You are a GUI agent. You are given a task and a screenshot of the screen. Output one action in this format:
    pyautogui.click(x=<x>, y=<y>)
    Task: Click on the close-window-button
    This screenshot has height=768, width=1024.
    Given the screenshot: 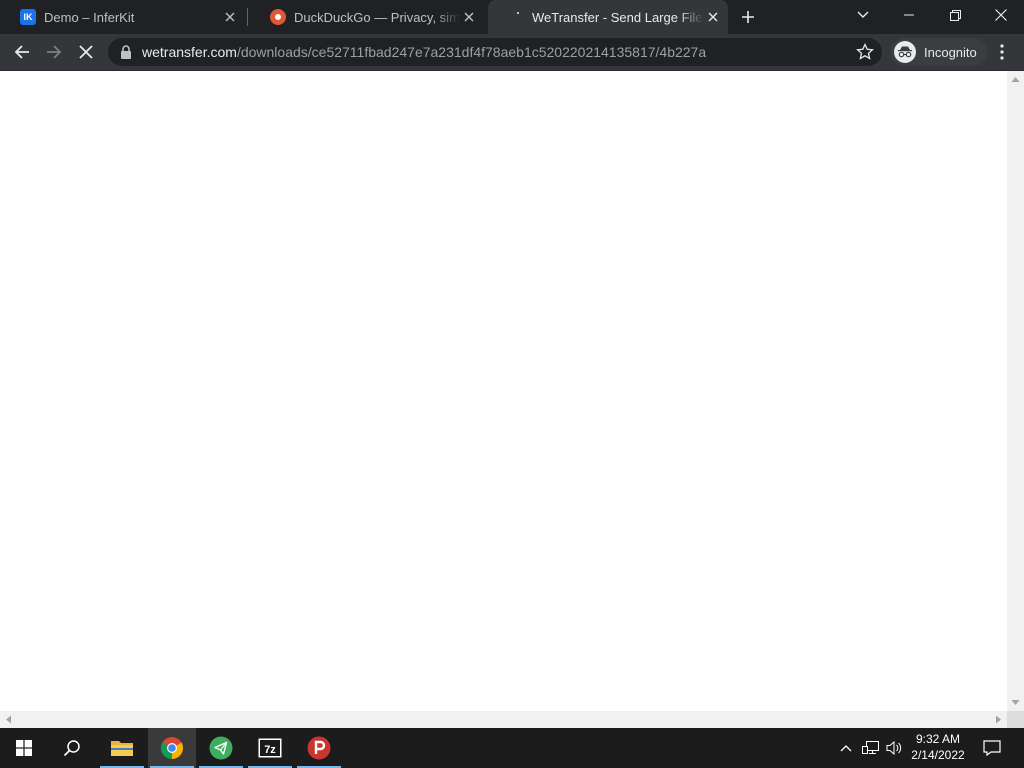 What is the action you would take?
    pyautogui.click(x=1001, y=15)
    